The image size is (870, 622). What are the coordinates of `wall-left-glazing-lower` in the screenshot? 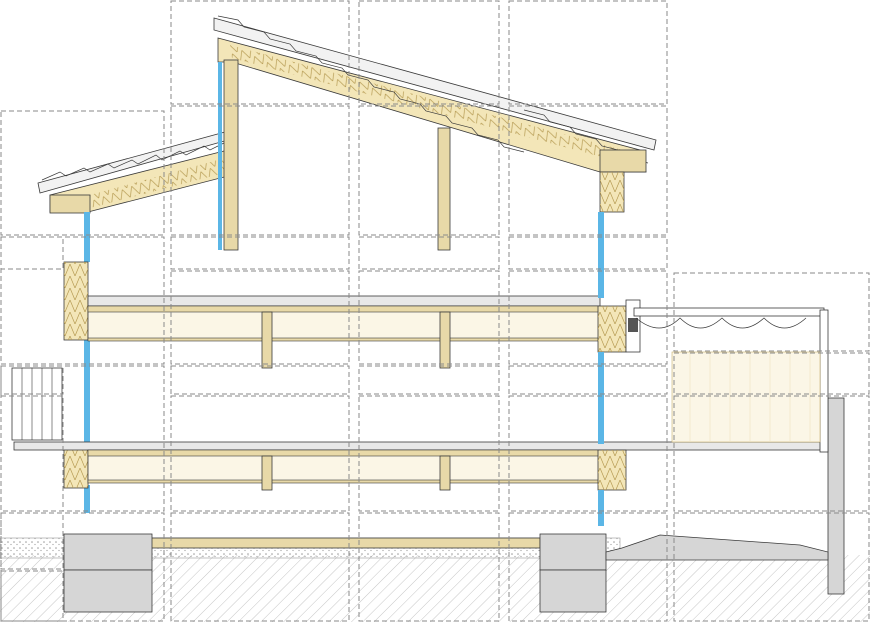 It's located at (87, 394).